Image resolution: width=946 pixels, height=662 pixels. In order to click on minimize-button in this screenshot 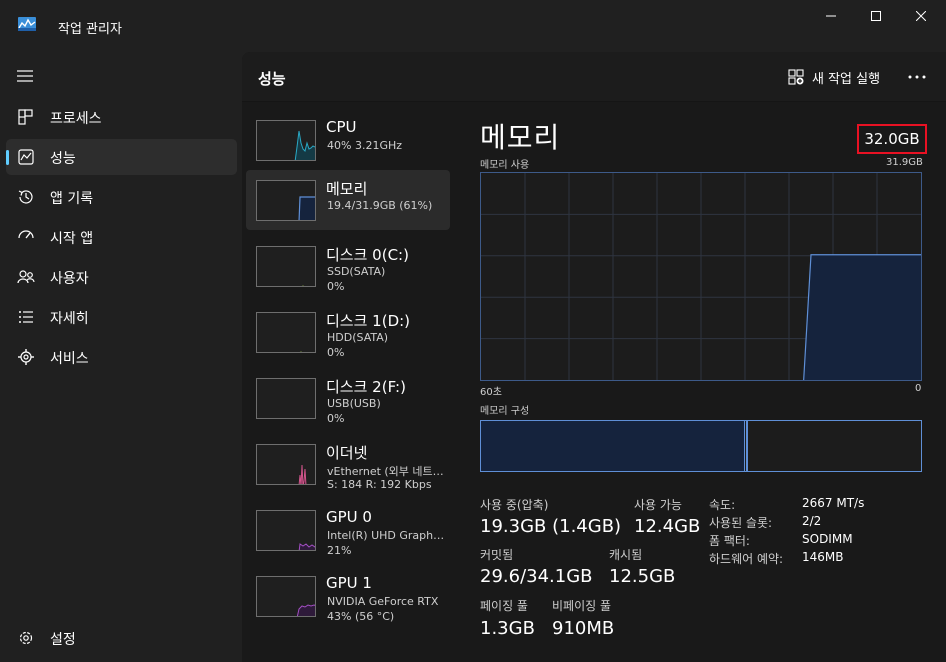, I will do `click(831, 16)`.